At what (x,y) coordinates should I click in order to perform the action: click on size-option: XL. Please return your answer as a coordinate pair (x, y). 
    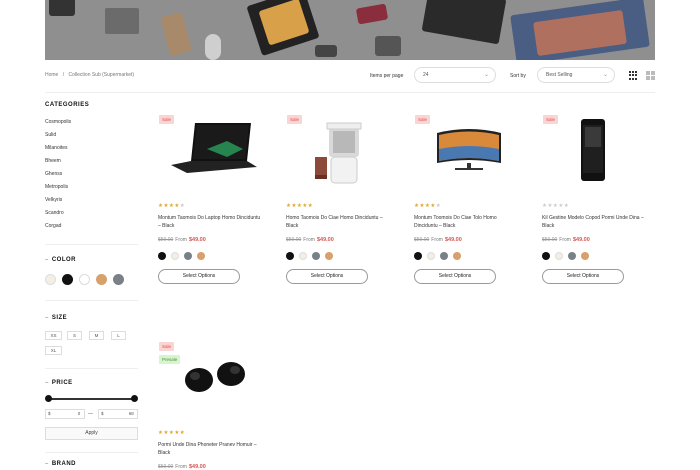
    Looking at the image, I should click on (53, 350).